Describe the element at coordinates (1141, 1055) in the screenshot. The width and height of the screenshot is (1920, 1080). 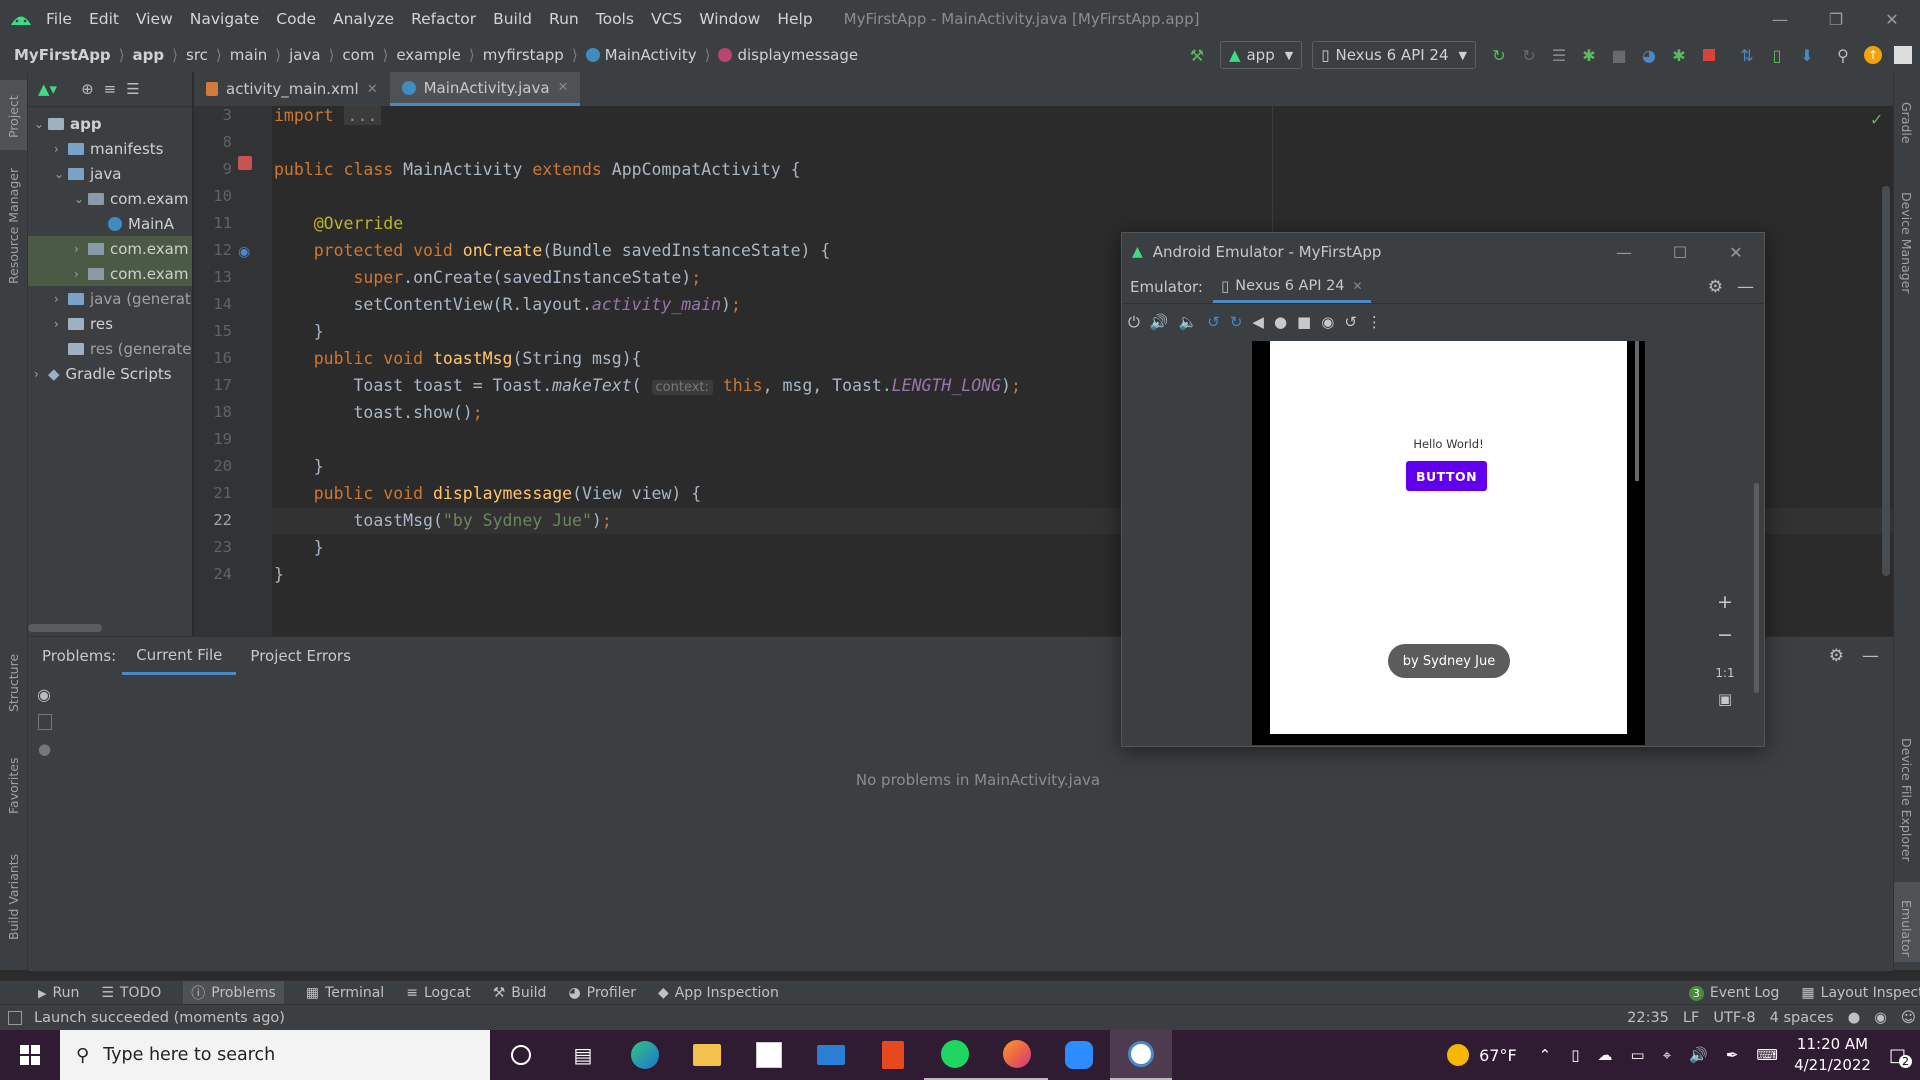
I see `android-studio-icon` at that location.